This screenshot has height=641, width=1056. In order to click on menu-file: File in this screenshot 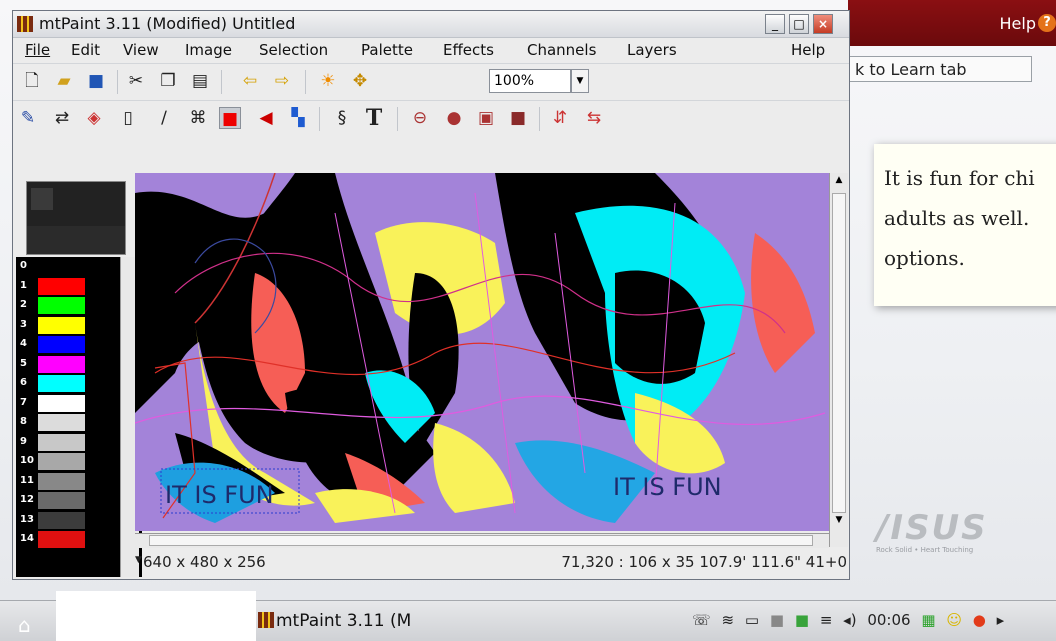, I will do `click(37, 50)`.